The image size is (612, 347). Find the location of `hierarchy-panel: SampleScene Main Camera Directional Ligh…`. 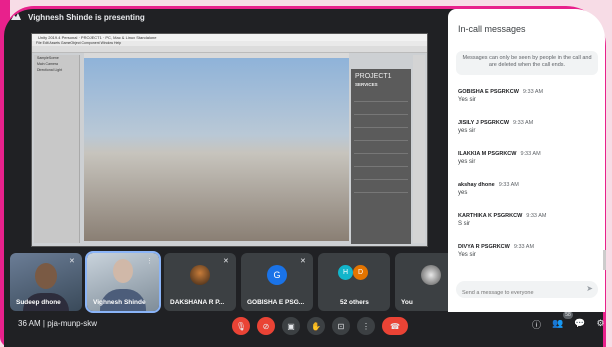

hierarchy-panel: SampleScene Main Camera Directional Ligh… is located at coordinates (57, 149).